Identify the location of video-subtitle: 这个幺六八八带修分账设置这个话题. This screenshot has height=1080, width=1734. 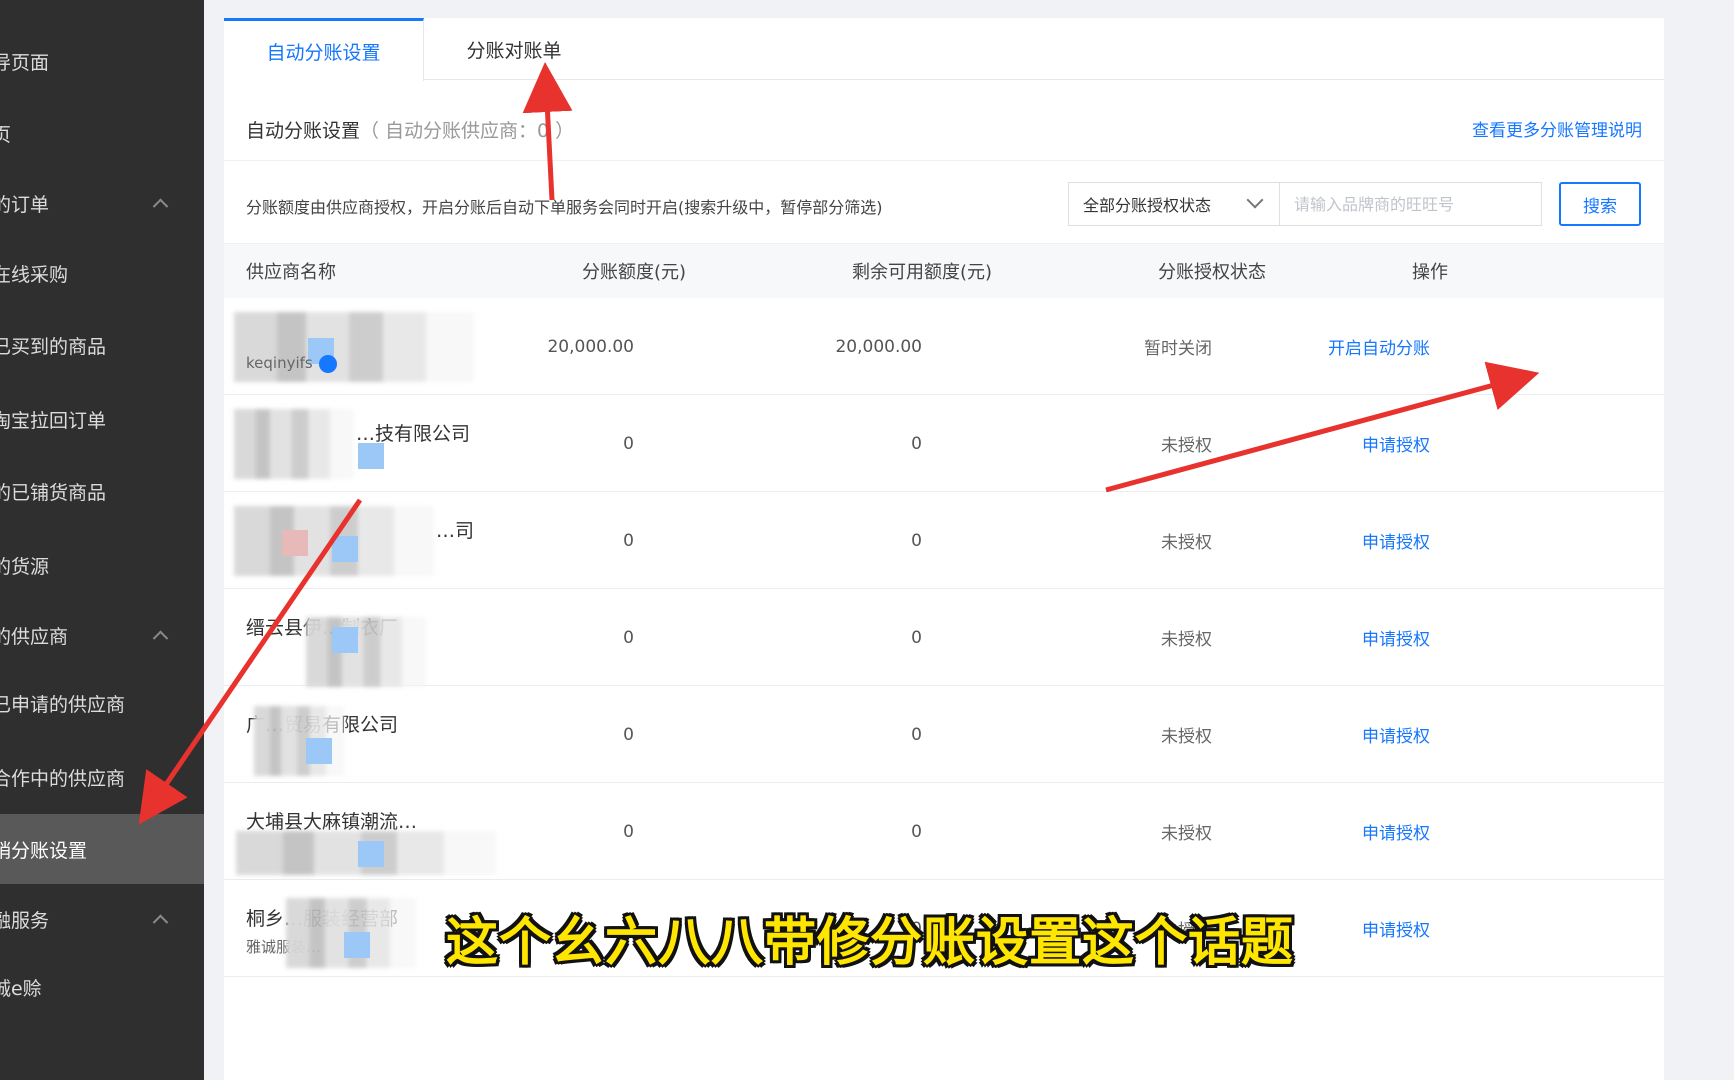
(870, 943).